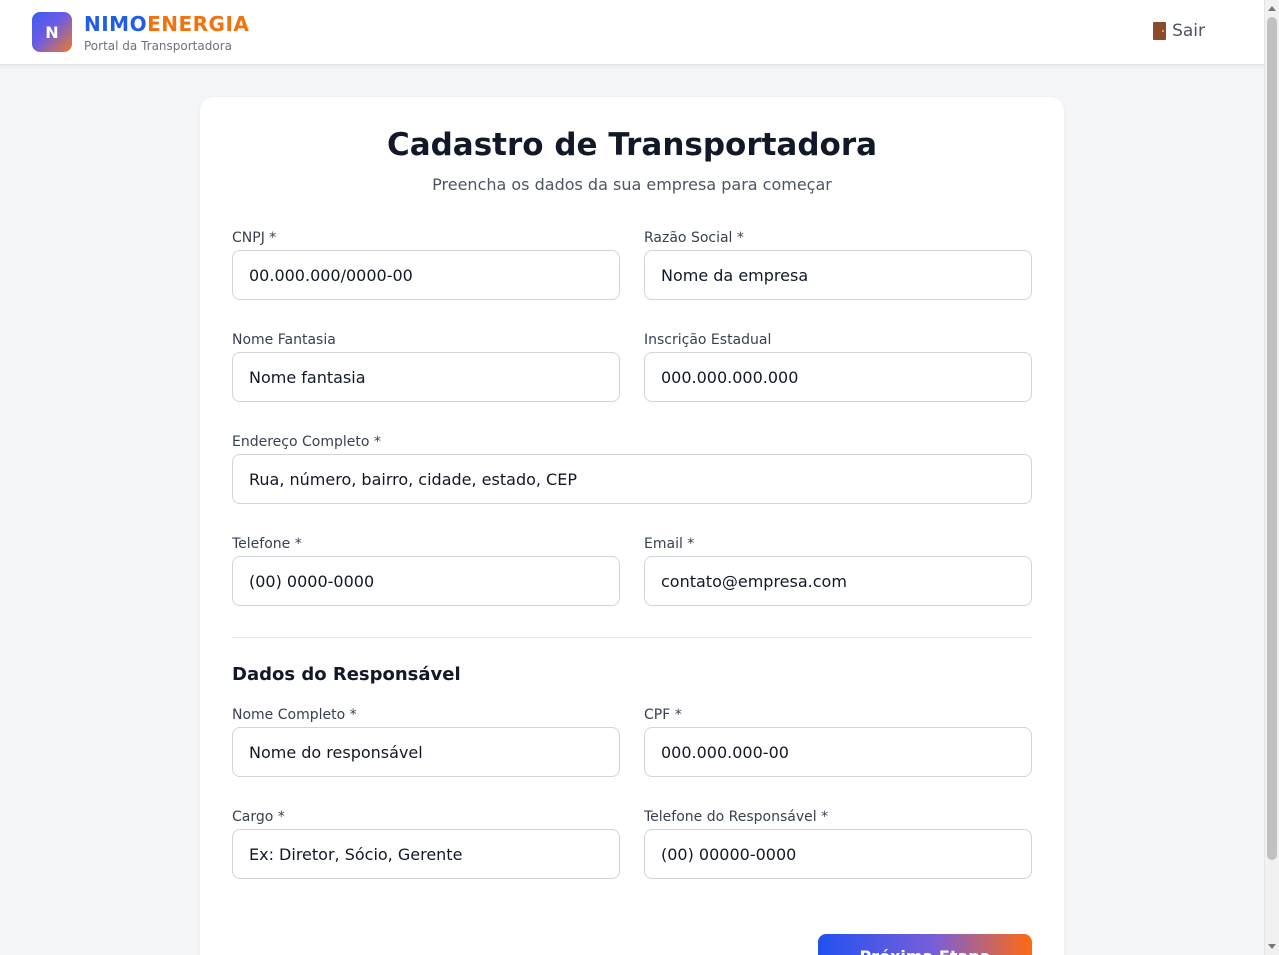 This screenshot has height=955, width=1279. What do you see at coordinates (294, 715) in the screenshot?
I see `nome-completo-label: Nome Completo *` at bounding box center [294, 715].